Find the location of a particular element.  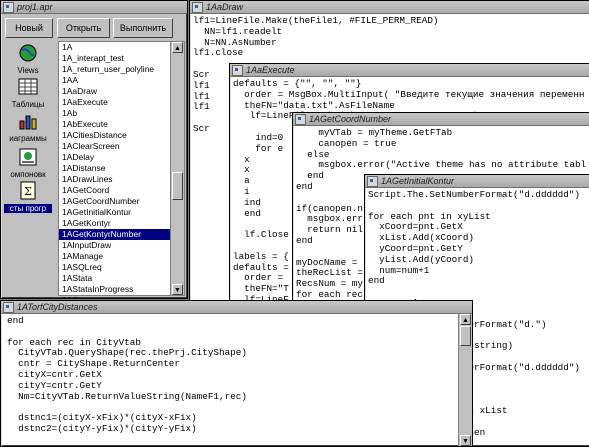

script-list-item: 1AManage is located at coordinates (121, 256).